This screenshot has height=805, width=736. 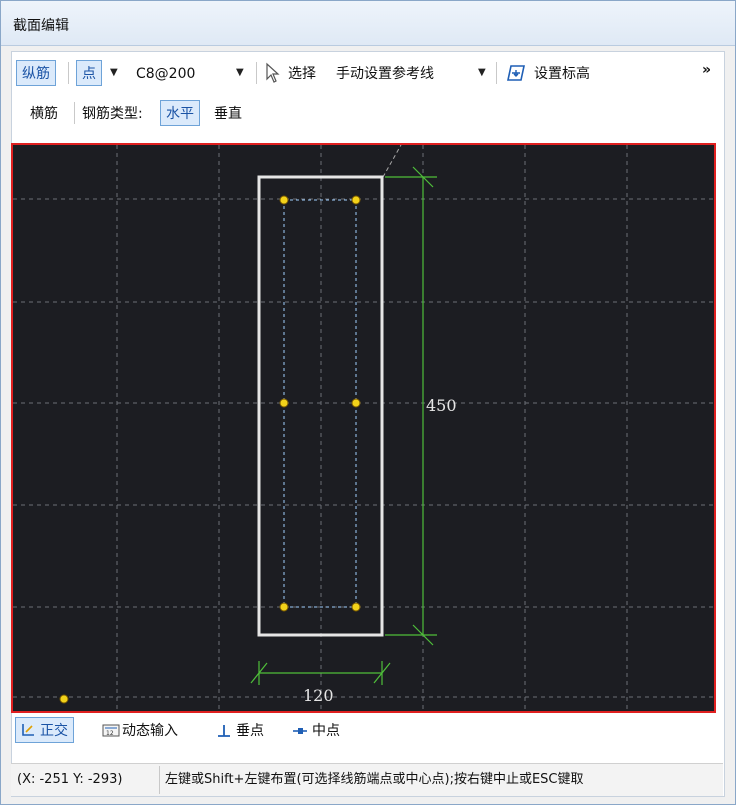 I want to click on reference-line-dropdown-icon: ▼, so click(x=482, y=72).